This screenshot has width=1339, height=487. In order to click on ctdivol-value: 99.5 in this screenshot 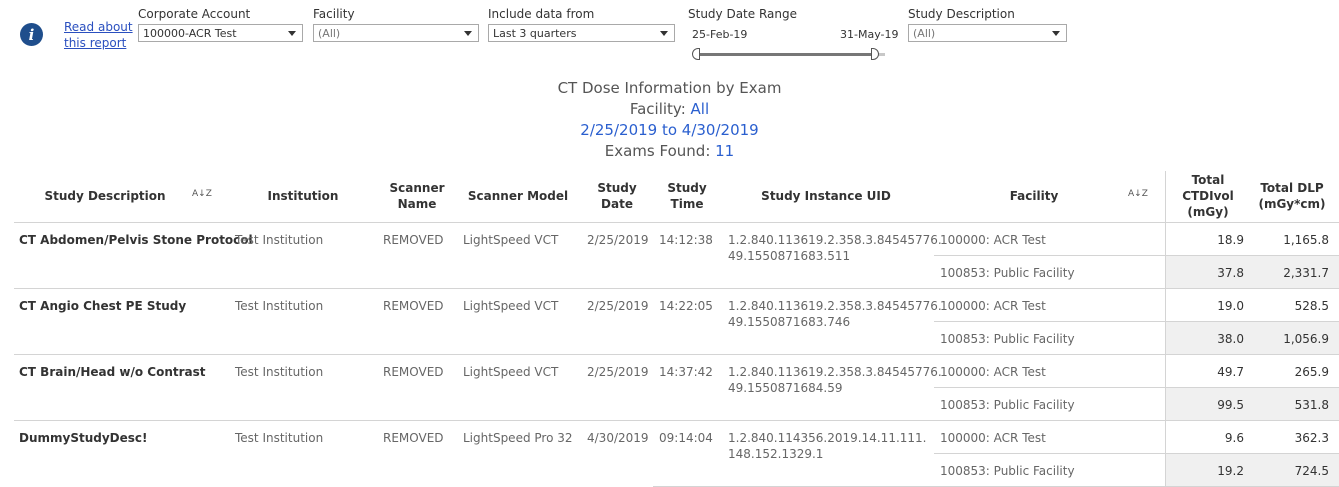, I will do `click(1230, 405)`.